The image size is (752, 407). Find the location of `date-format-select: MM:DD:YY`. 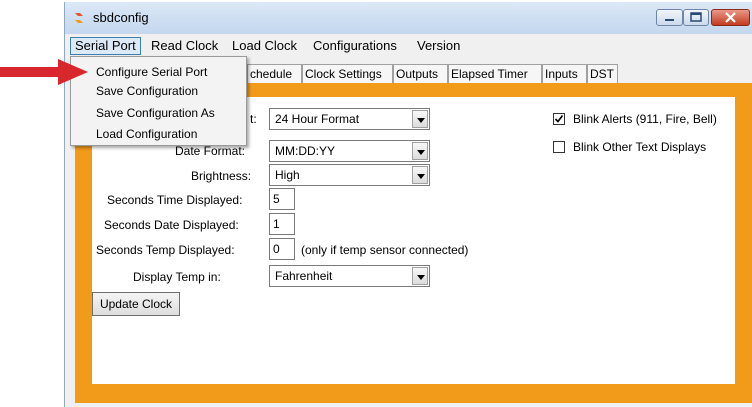

date-format-select: MM:DD:YY is located at coordinates (349, 151).